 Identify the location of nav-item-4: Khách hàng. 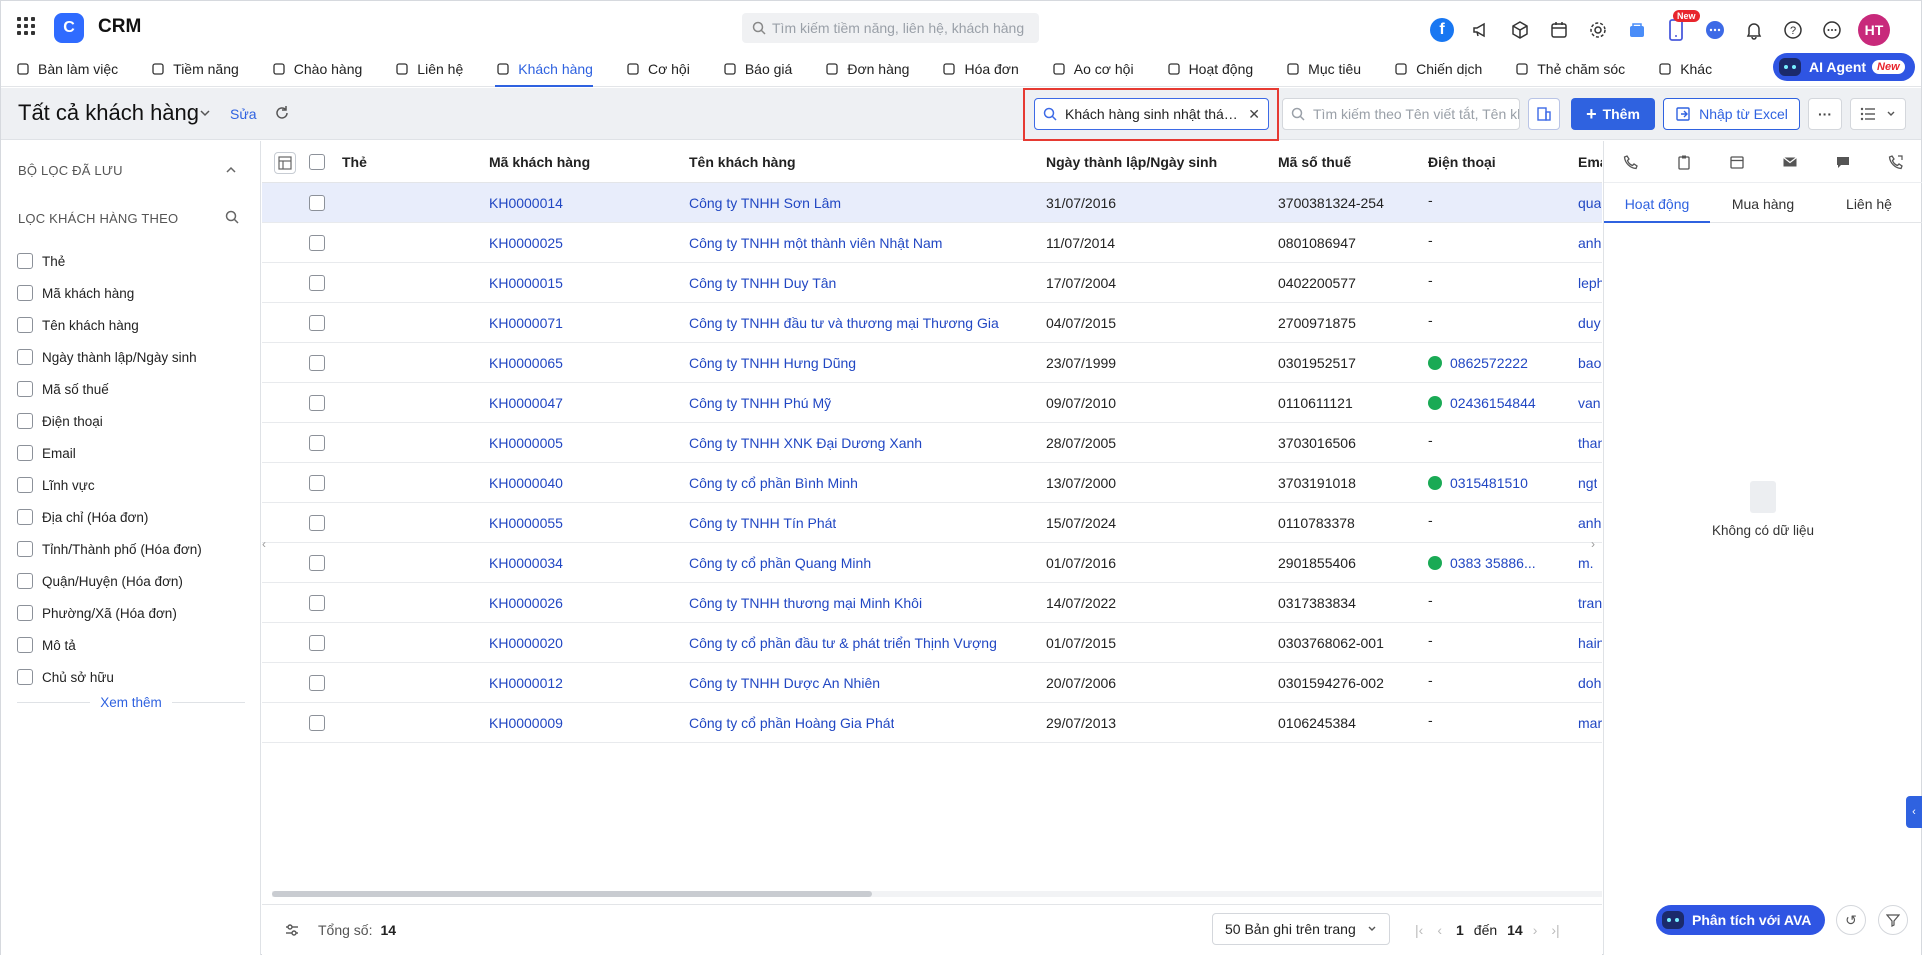
(544, 69).